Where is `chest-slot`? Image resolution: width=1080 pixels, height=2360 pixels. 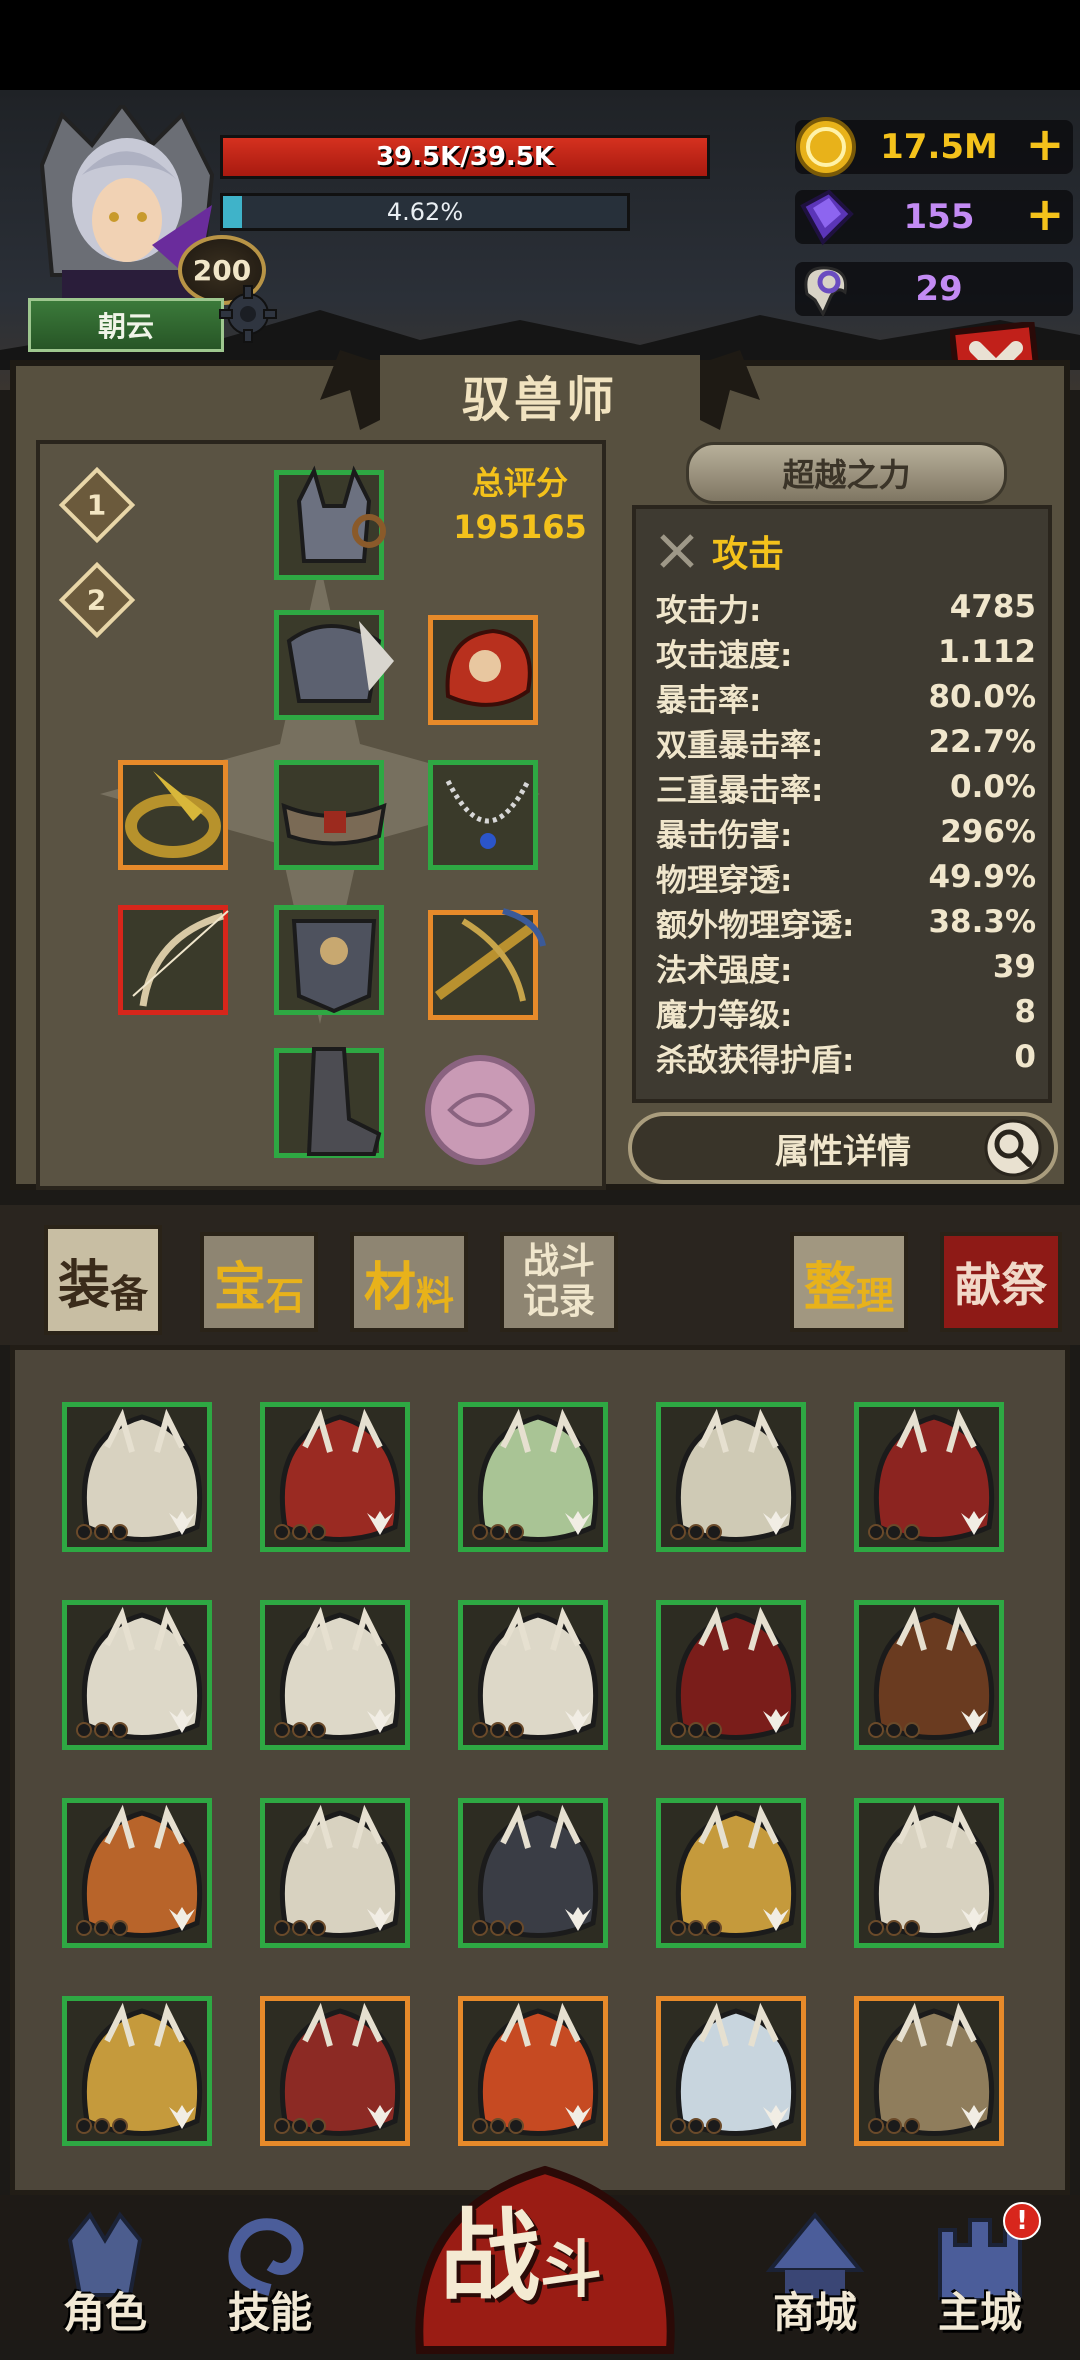 chest-slot is located at coordinates (329, 960).